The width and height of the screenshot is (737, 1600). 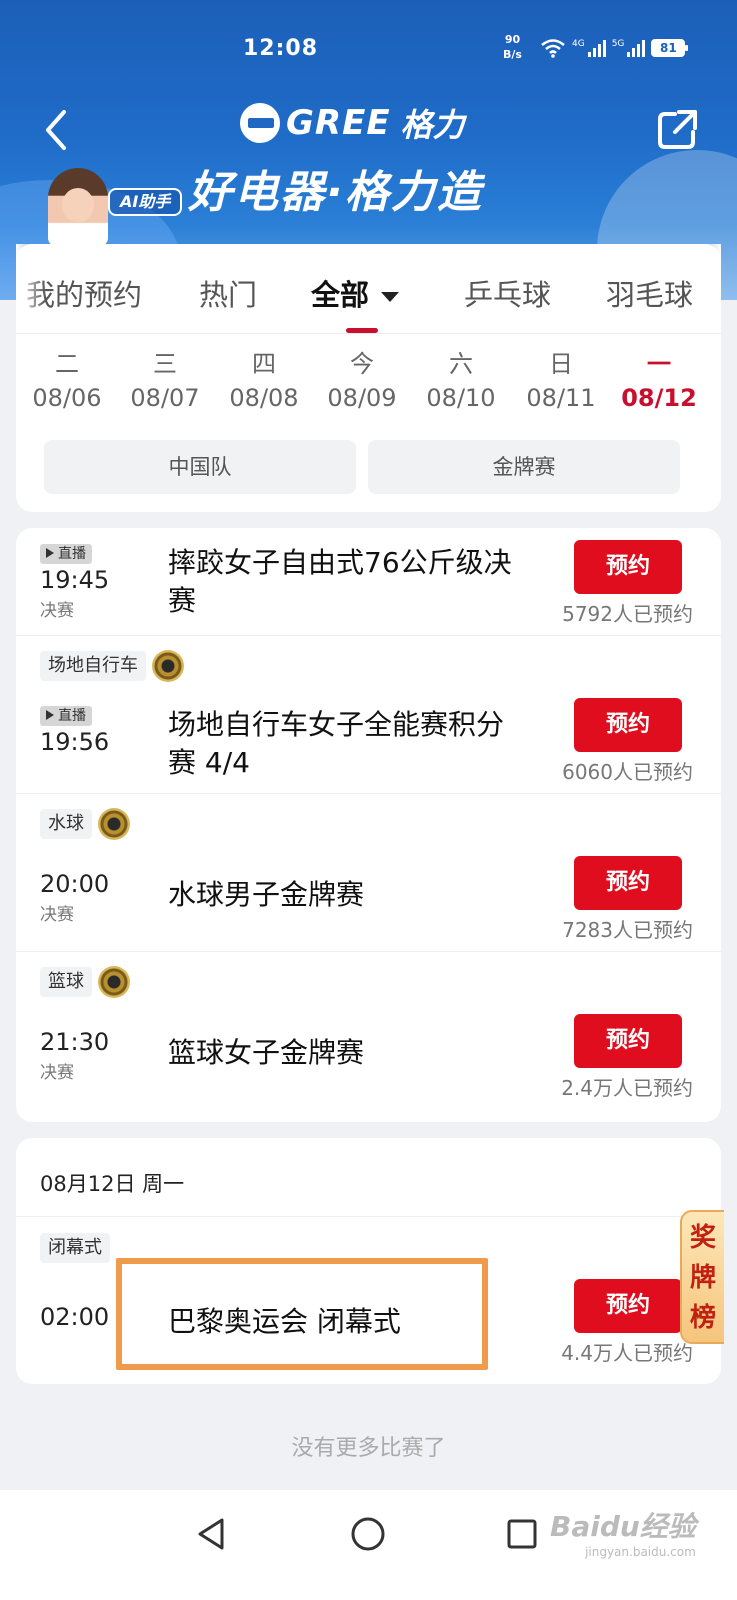 I want to click on filter-china-team: 中国队, so click(x=200, y=467).